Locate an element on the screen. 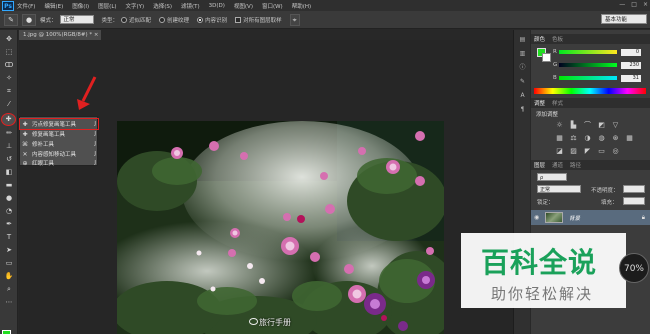 The image size is (650, 334). radio-content-aware: 内容识别 is located at coordinates (212, 20).